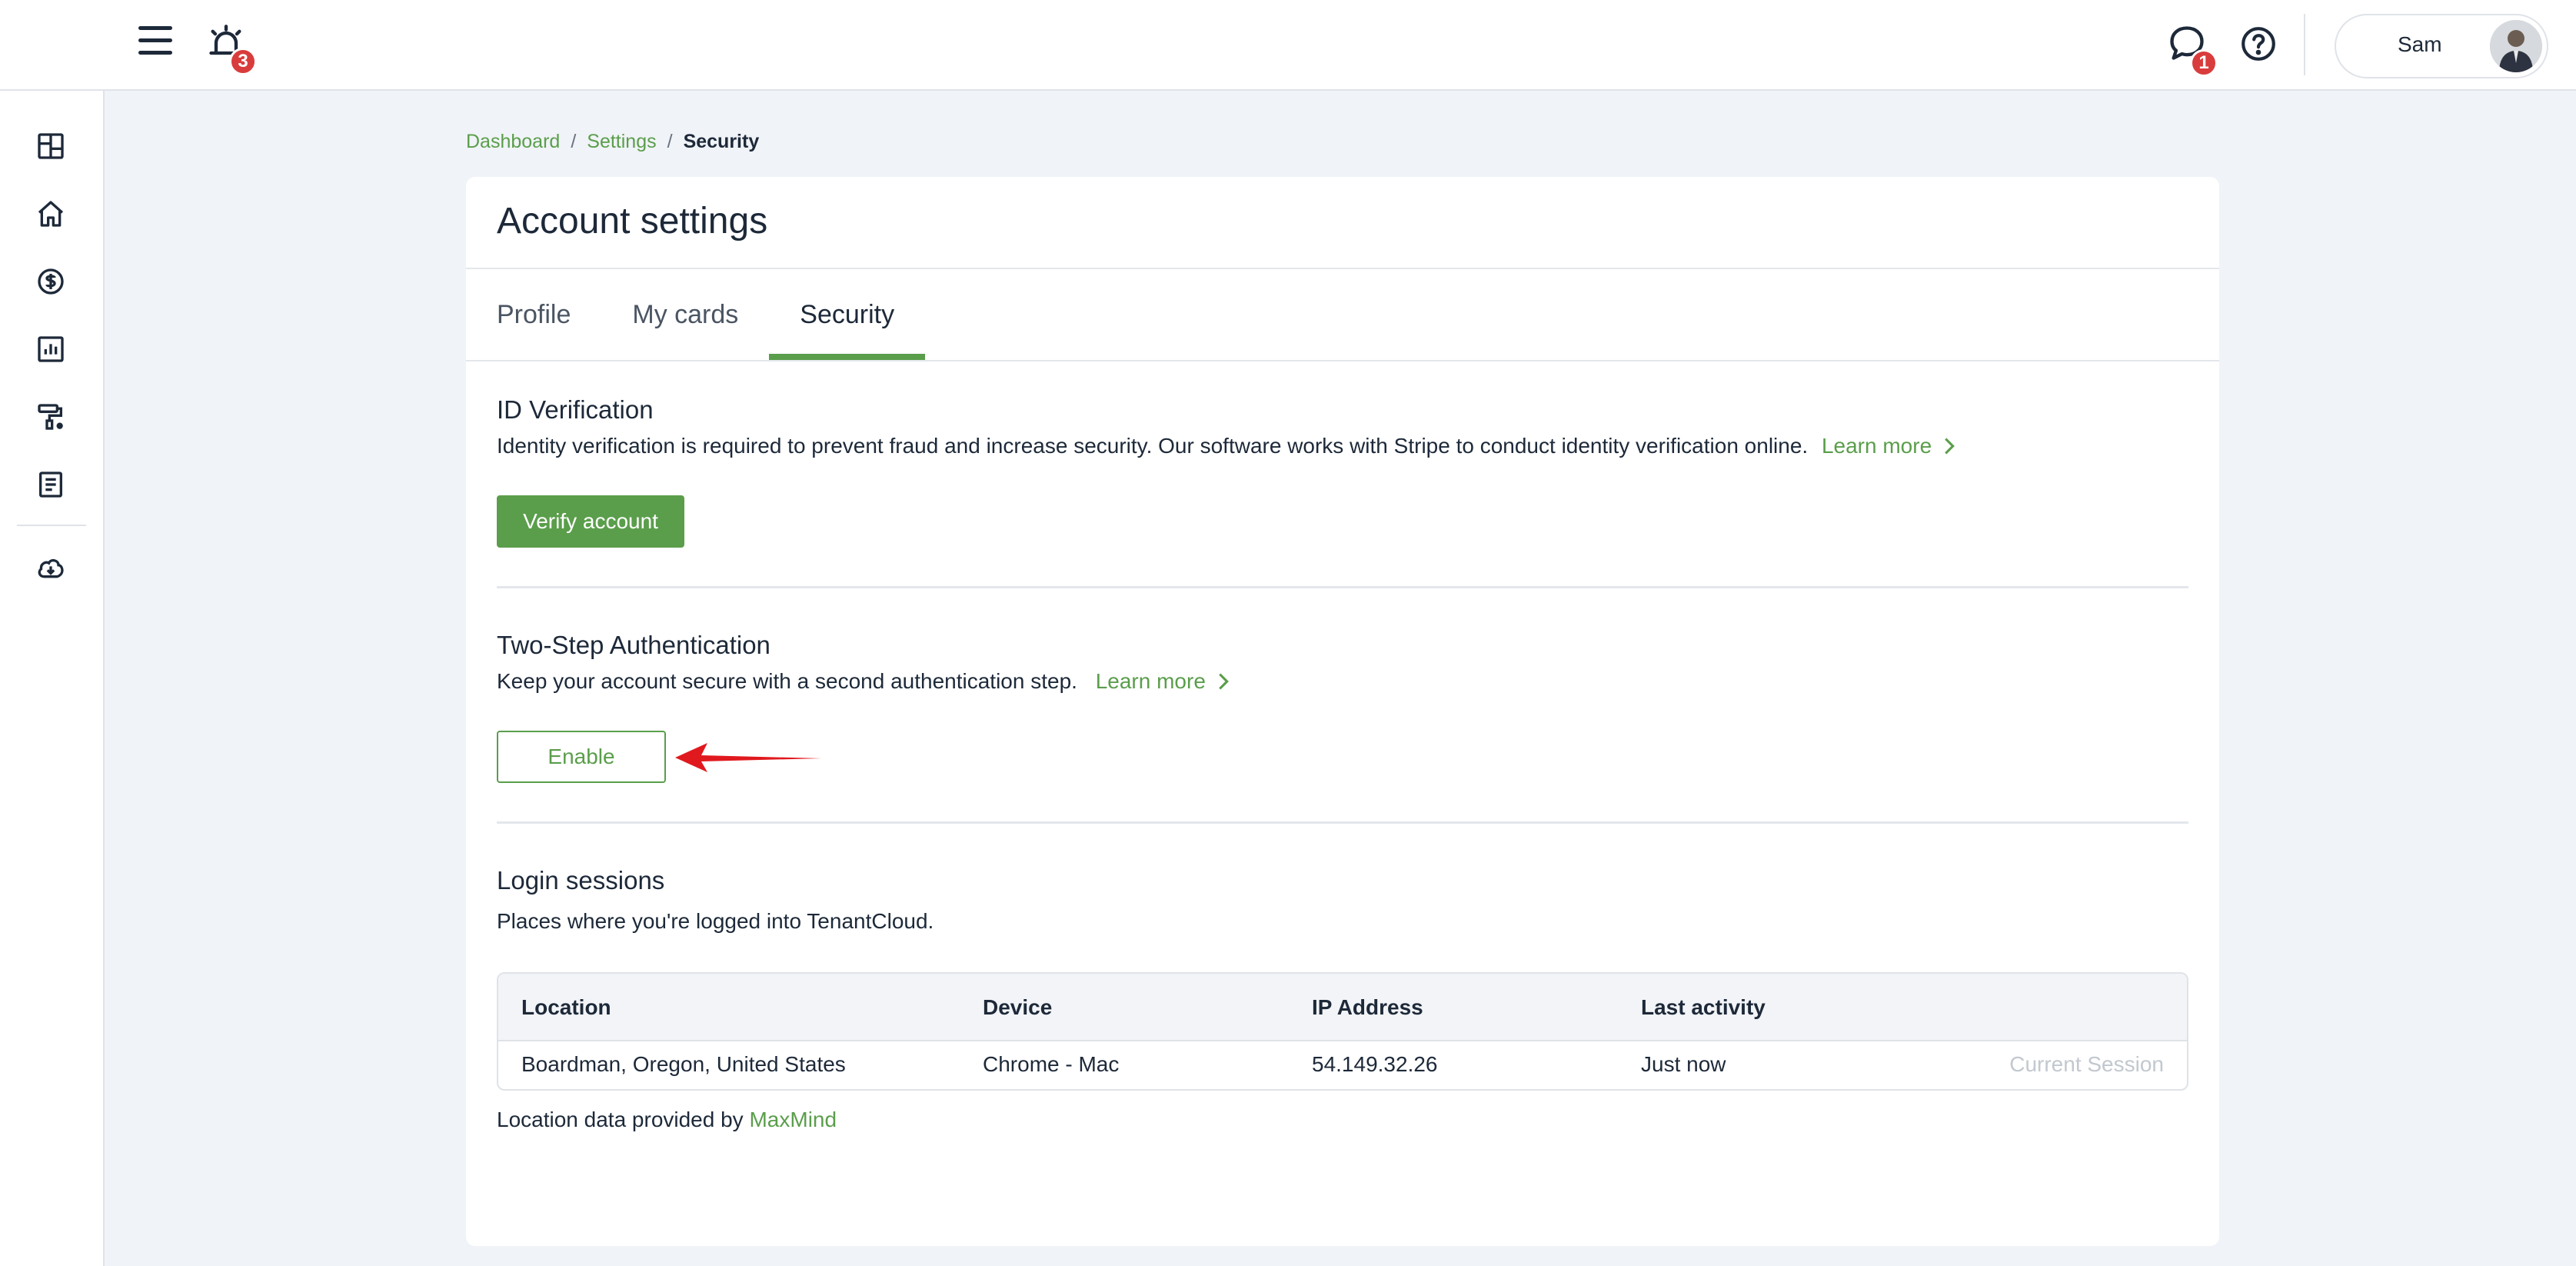  I want to click on enable-two-step-button: Enable, so click(582, 757).